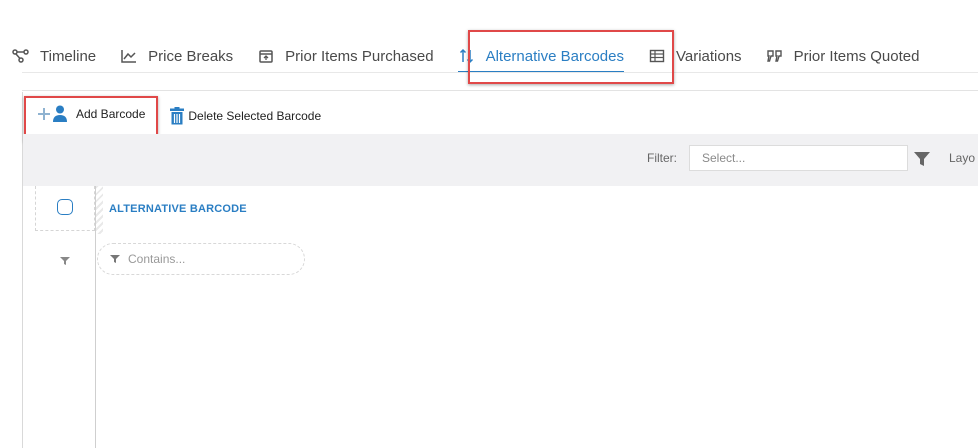  What do you see at coordinates (500, 160) in the screenshot?
I see `filter-bar: Filter: Layo` at bounding box center [500, 160].